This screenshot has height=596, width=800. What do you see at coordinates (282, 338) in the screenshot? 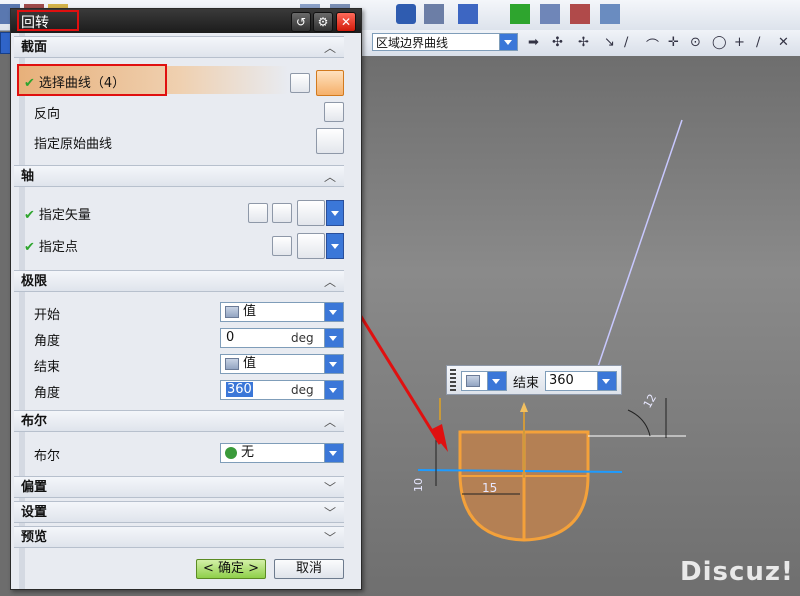
I see `start-angle-input: 0 deg` at bounding box center [282, 338].